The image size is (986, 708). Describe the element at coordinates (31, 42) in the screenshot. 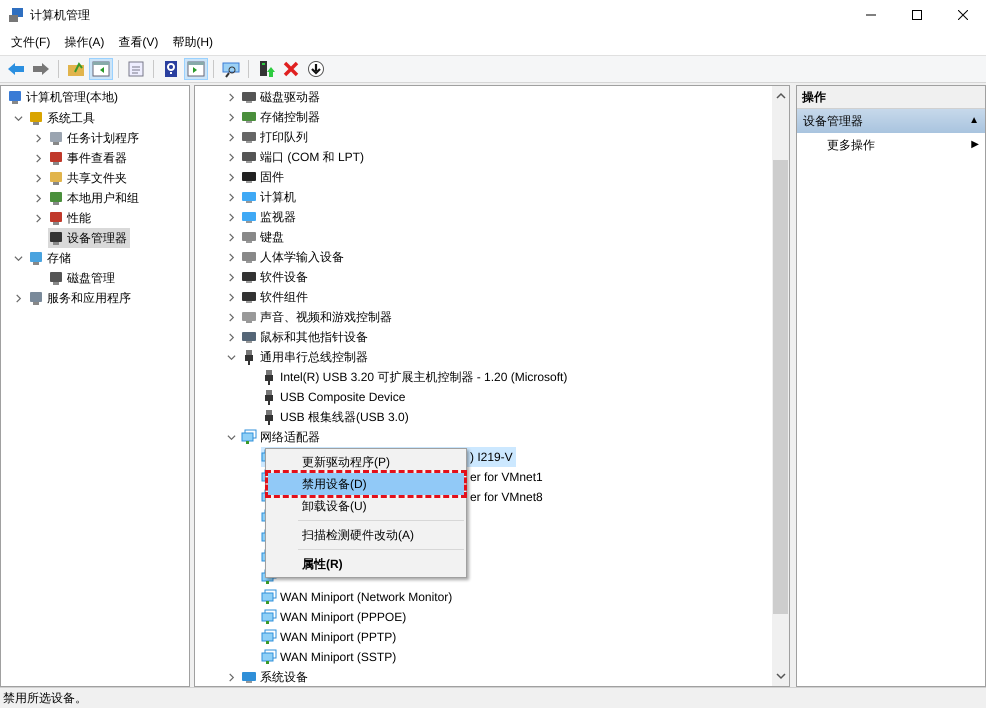

I see `menu-item: 文件(F)` at that location.